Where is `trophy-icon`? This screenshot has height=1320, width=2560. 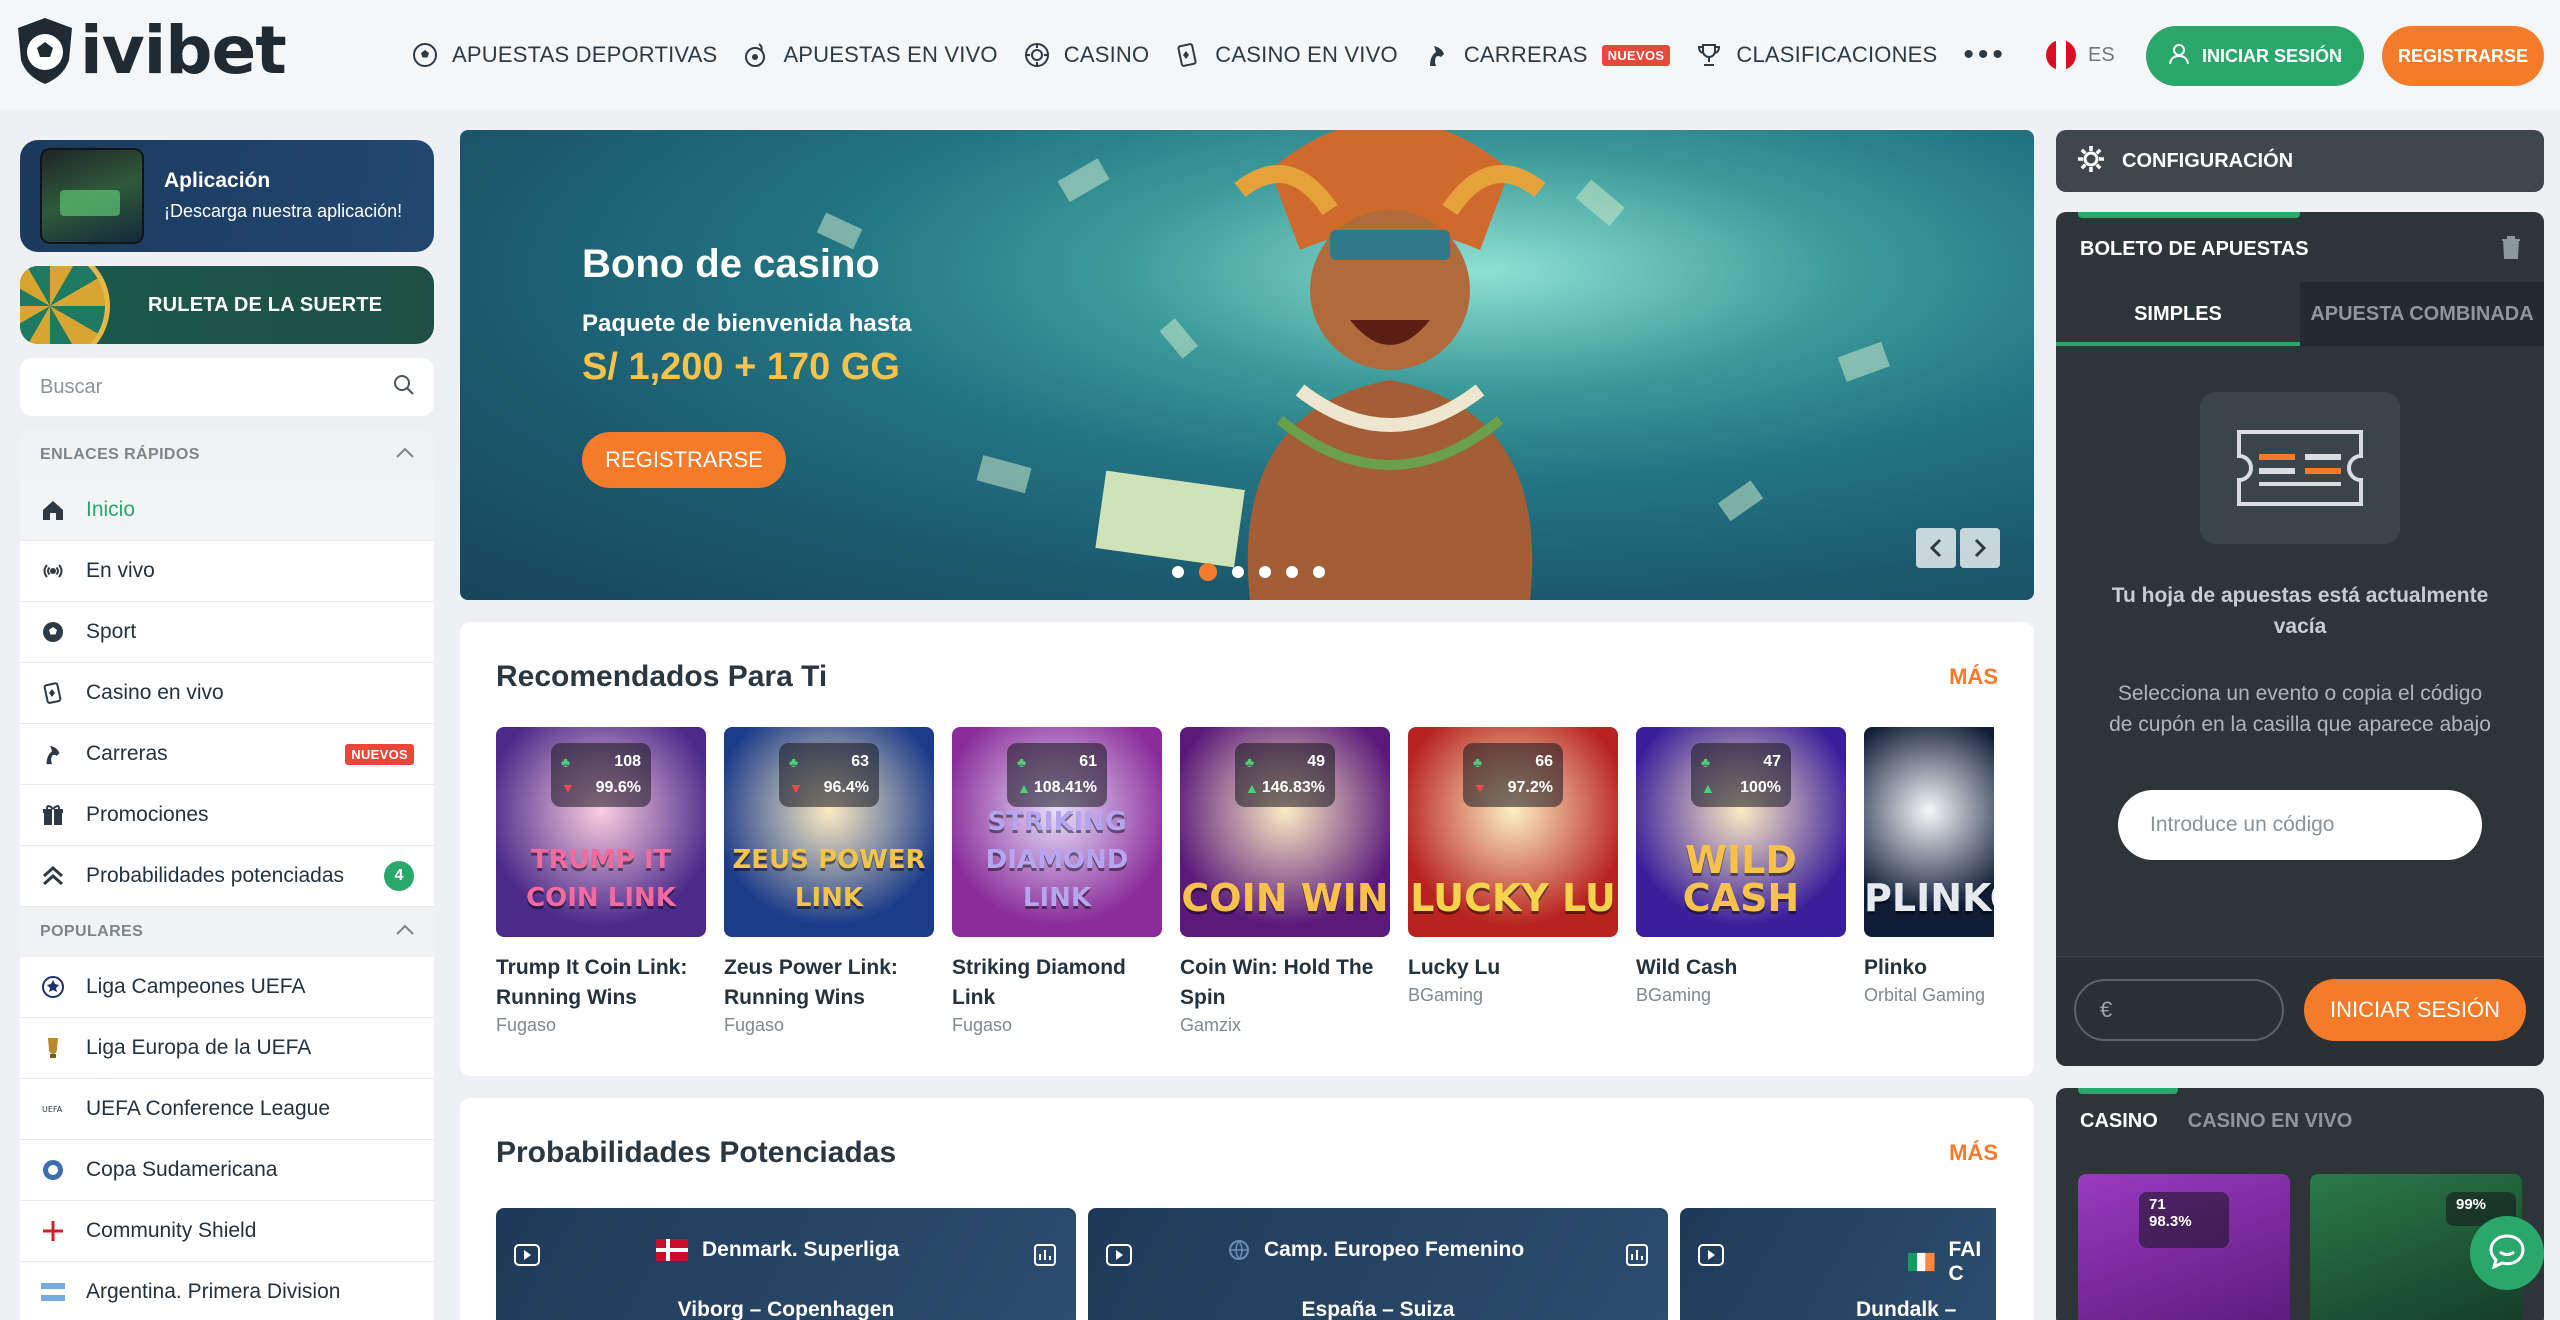 trophy-icon is located at coordinates (1709, 55).